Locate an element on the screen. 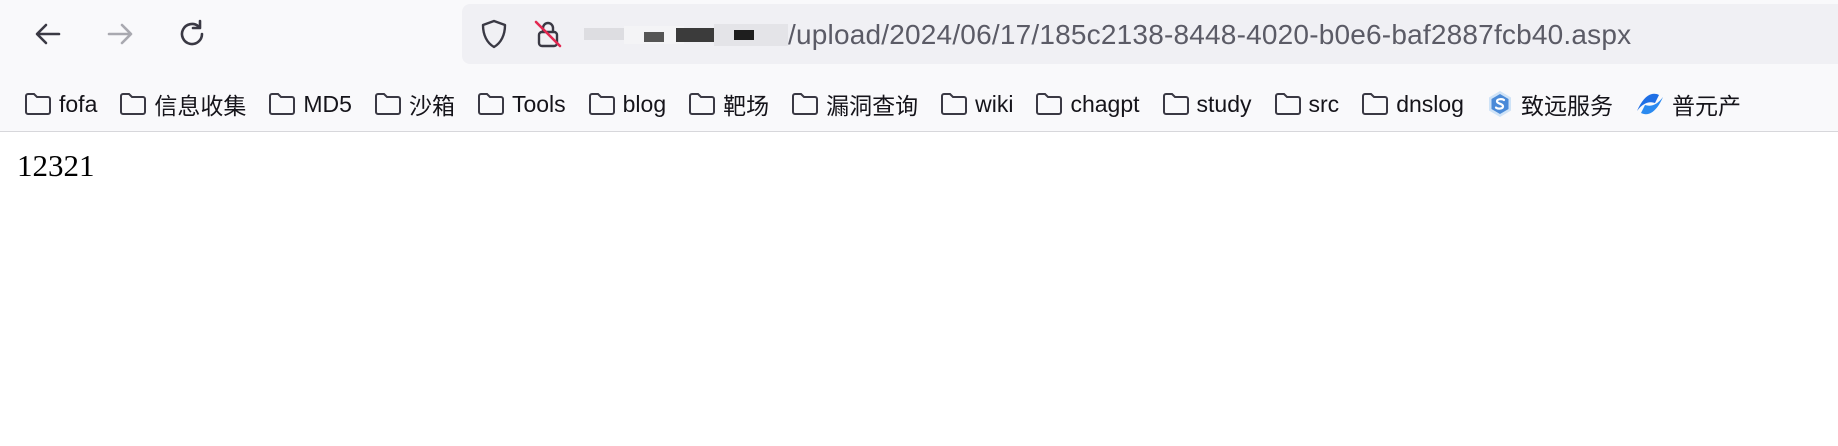  bookmark-folder-fofa: fofa is located at coordinates (60, 104).